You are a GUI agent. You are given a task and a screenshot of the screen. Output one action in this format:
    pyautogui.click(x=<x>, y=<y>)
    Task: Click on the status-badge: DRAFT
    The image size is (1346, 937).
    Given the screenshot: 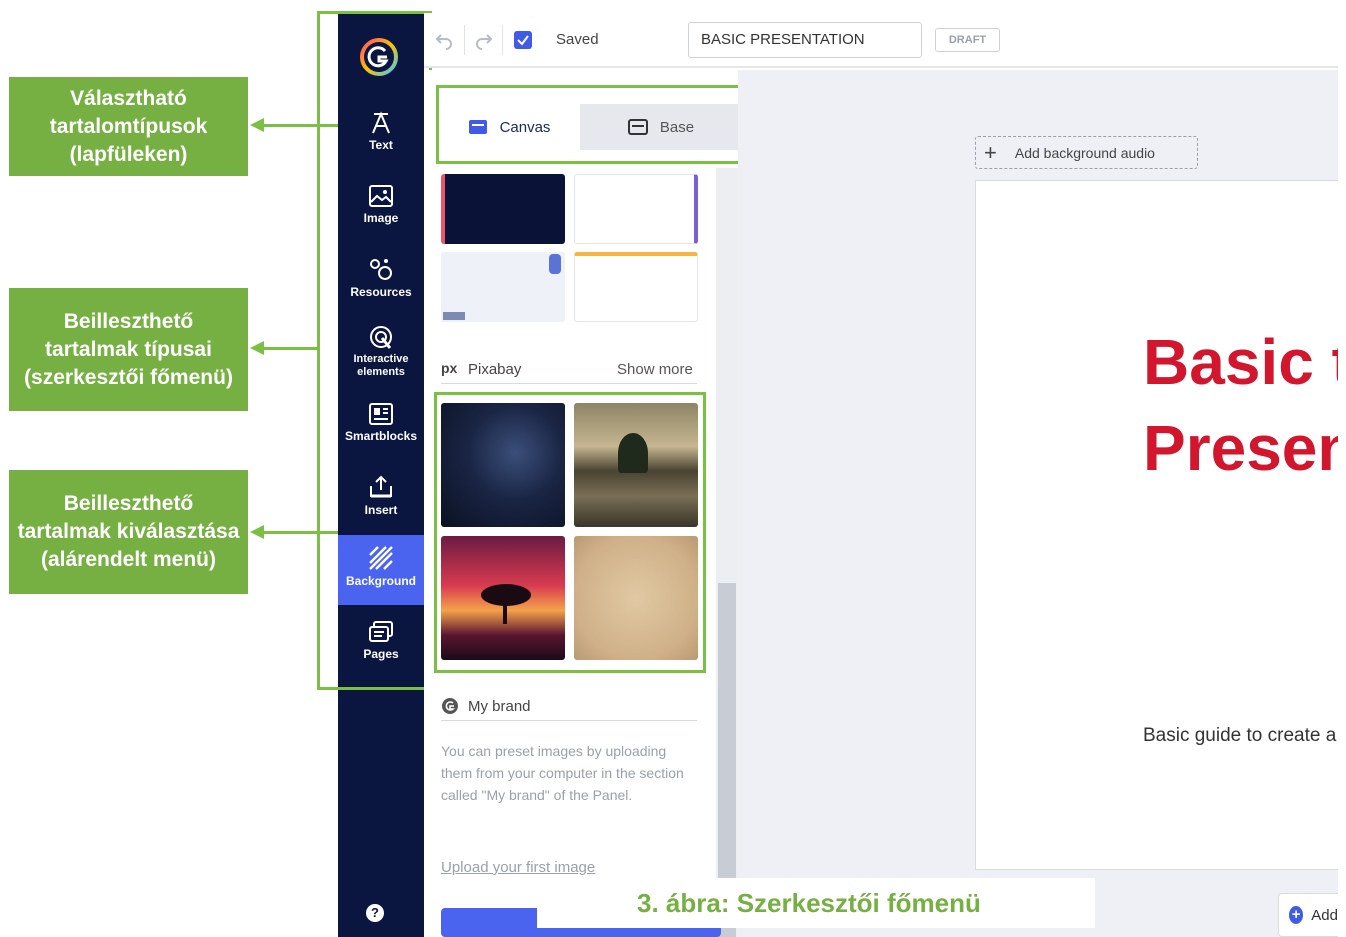 What is the action you would take?
    pyautogui.click(x=967, y=40)
    